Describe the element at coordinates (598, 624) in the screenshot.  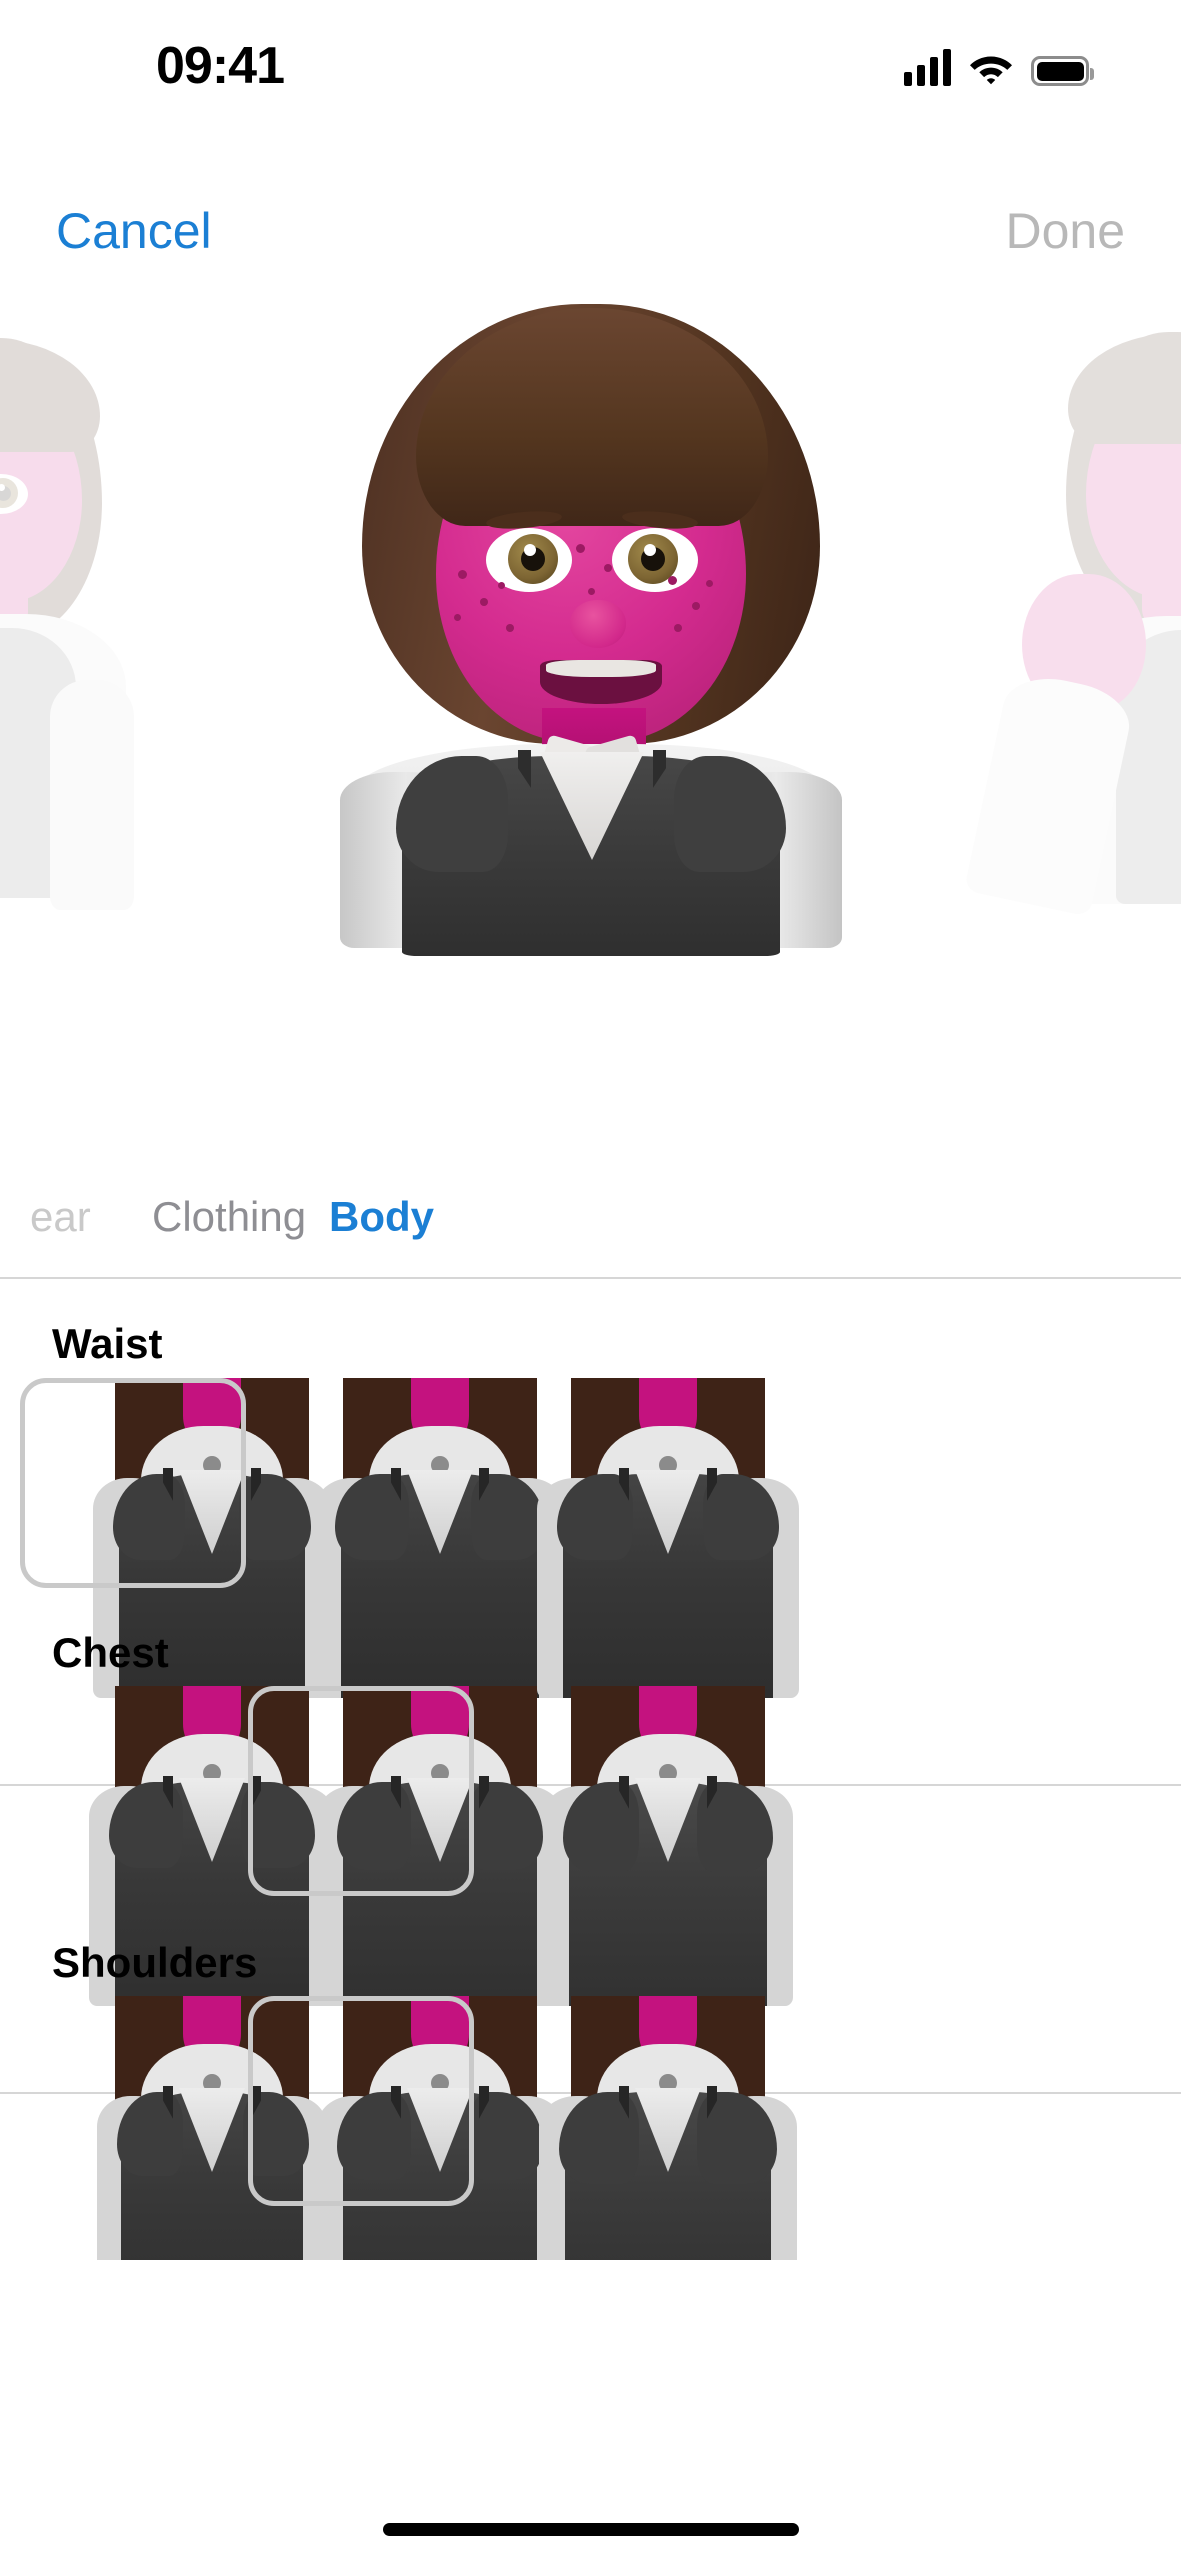
I see `nose` at that location.